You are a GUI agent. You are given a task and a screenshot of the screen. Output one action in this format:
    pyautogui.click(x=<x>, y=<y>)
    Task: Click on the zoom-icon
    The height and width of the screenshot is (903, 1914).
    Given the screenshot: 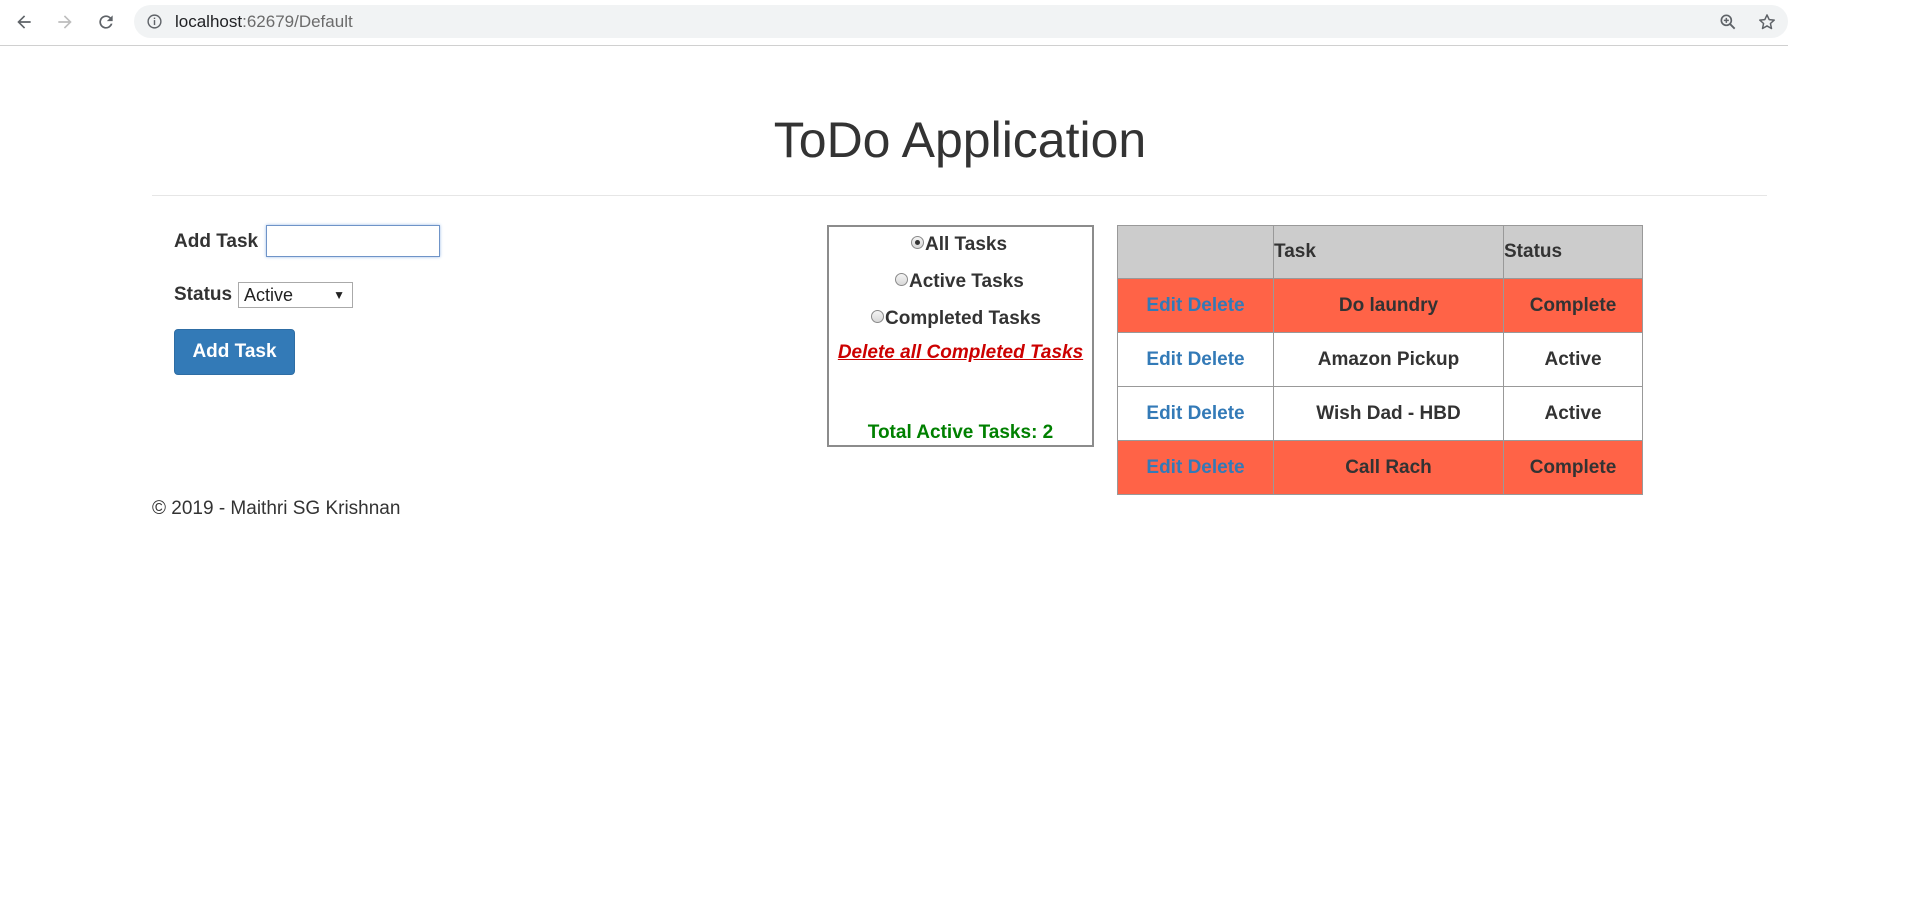 What is the action you would take?
    pyautogui.click(x=1728, y=22)
    